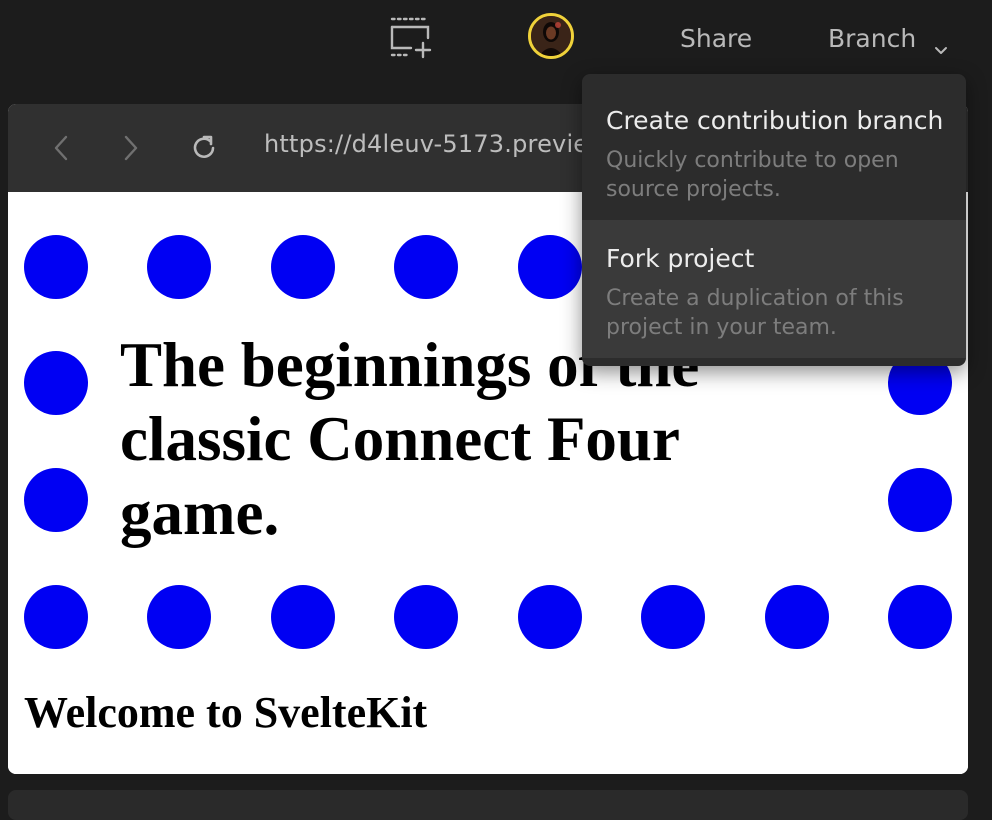 The image size is (992, 820). Describe the element at coordinates (872, 38) in the screenshot. I see `branch-label: Branch` at that location.